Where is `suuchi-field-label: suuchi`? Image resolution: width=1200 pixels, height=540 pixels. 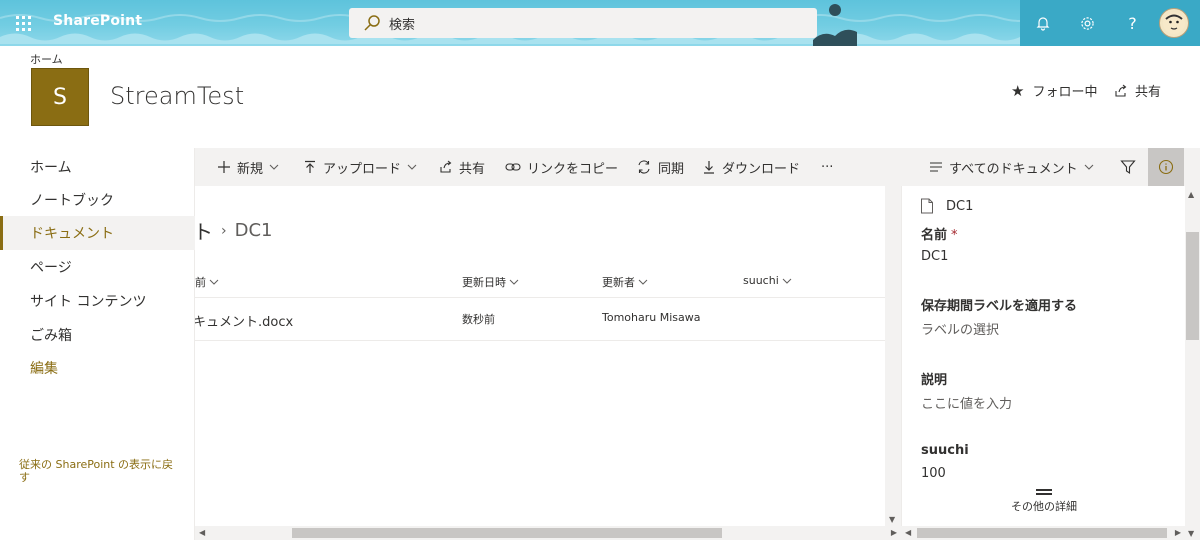
suuchi-field-label: suuchi is located at coordinates (945, 450).